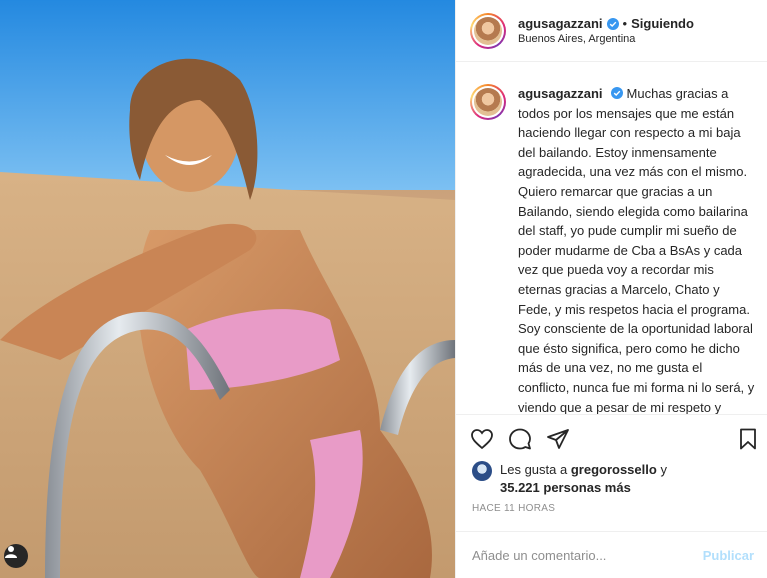 This screenshot has height=578, width=767. What do you see at coordinates (16, 556) in the screenshot?
I see `tagged-user-icon` at bounding box center [16, 556].